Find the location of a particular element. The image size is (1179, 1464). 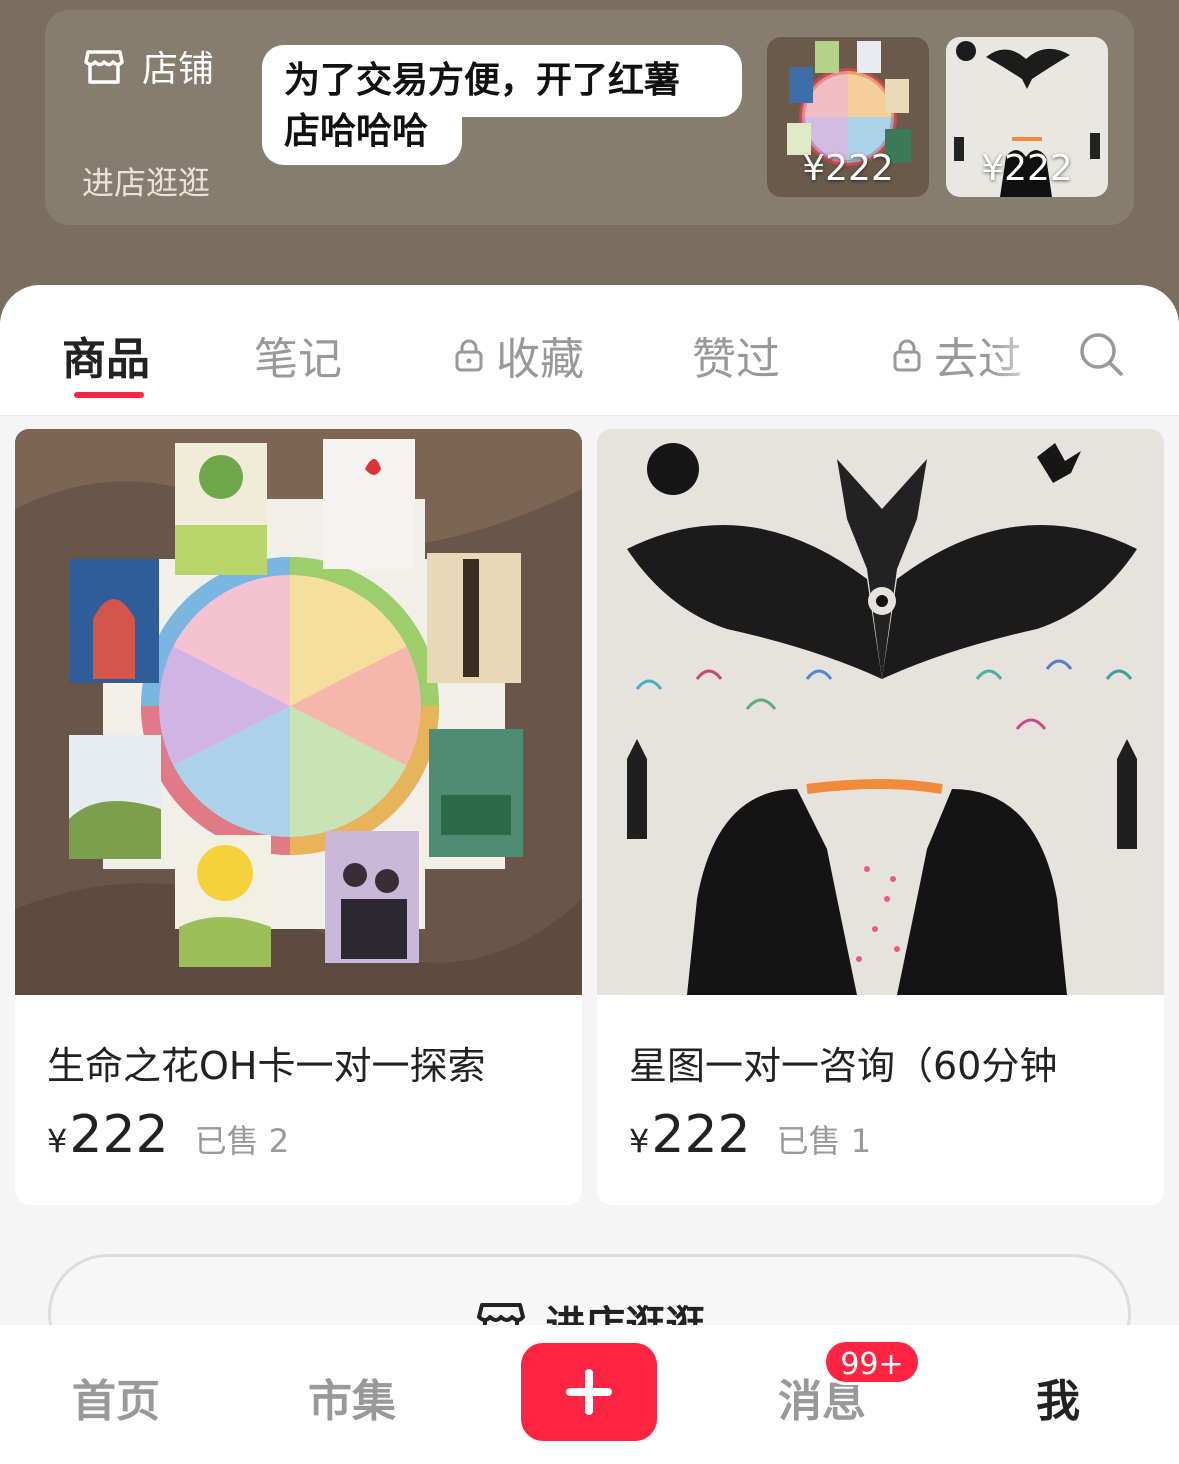

tab-liked: 赞过 is located at coordinates (736, 355).